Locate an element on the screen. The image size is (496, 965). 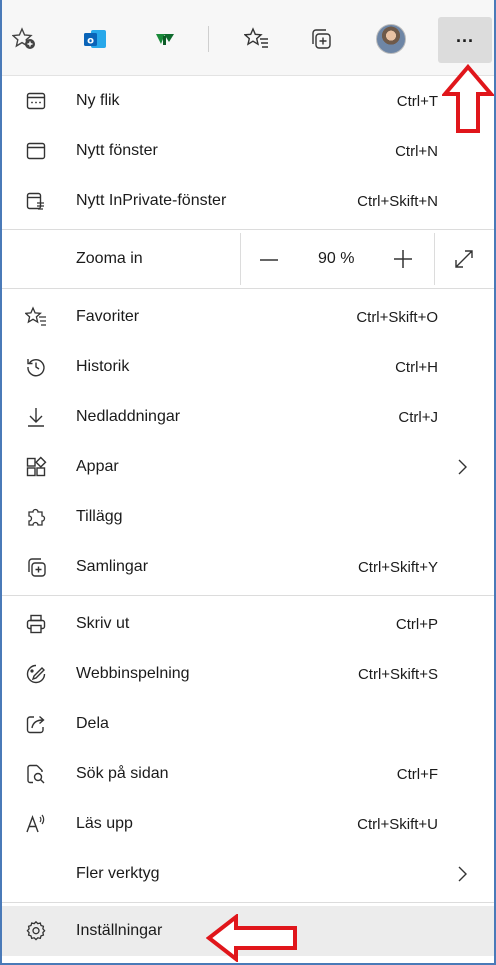
more-tools-label: Fler verktyg is located at coordinates (118, 873).